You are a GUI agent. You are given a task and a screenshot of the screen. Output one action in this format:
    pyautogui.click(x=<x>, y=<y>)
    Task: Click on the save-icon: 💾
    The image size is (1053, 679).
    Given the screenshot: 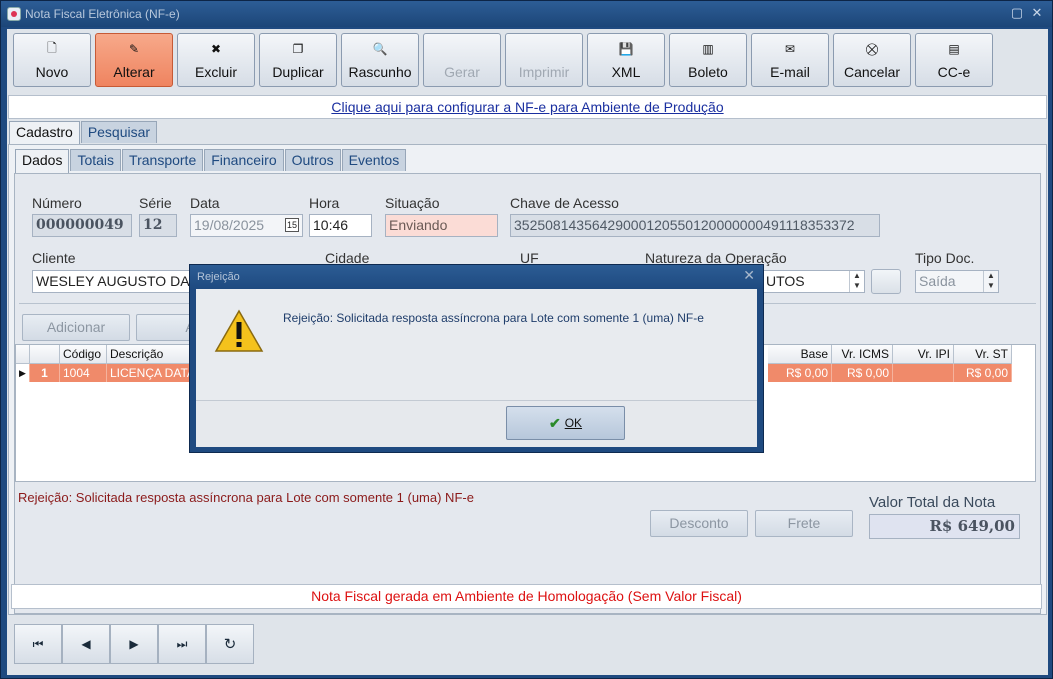 What is the action you would take?
    pyautogui.click(x=626, y=49)
    